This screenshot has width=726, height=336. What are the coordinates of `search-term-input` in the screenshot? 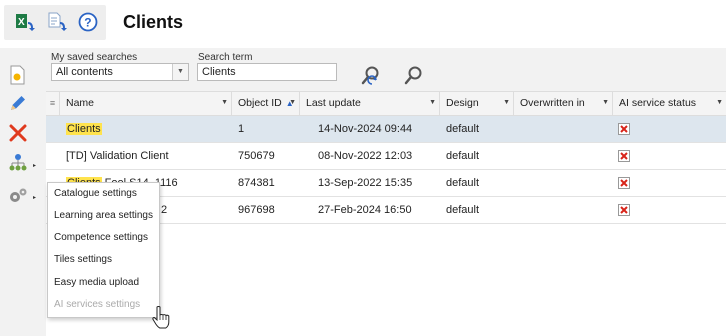 It's located at (267, 72).